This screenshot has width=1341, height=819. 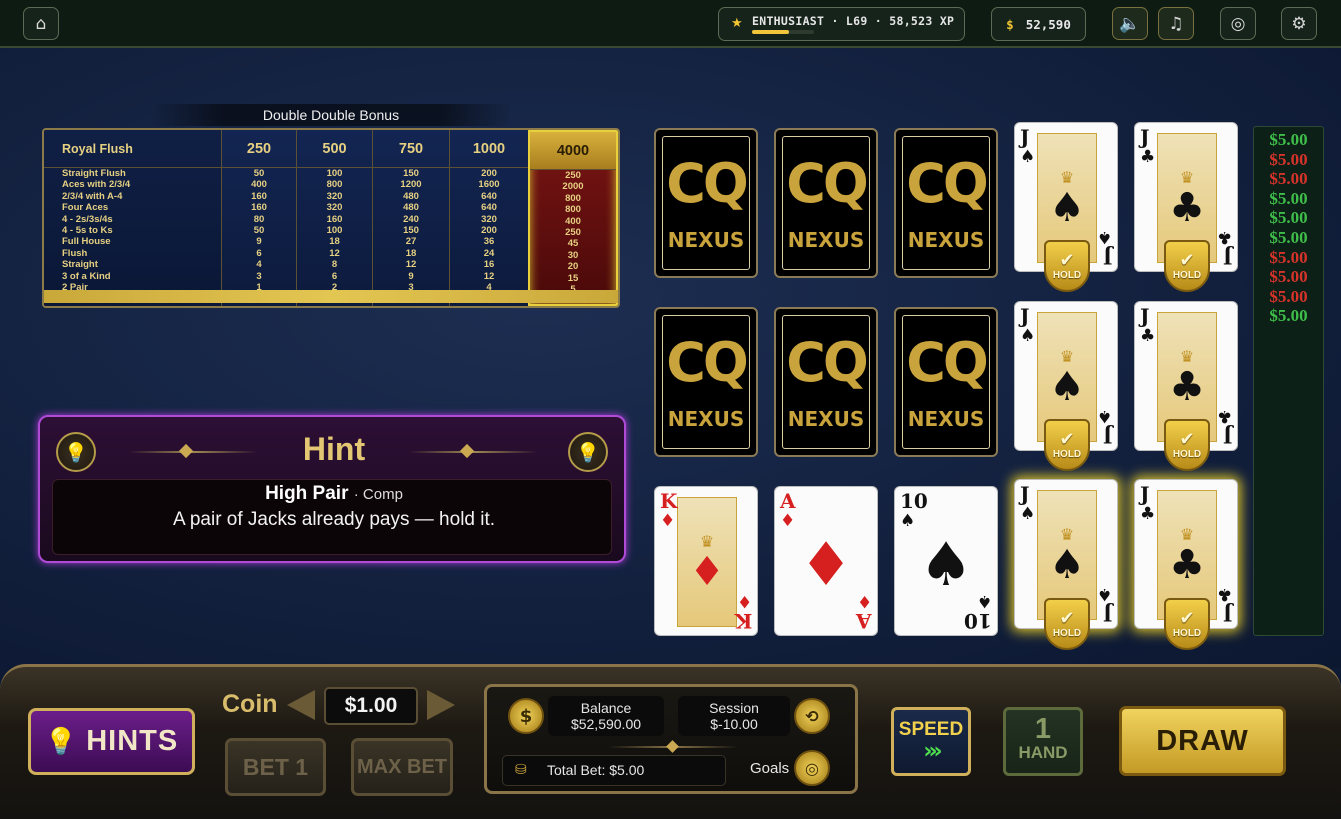 What do you see at coordinates (132, 741) in the screenshot?
I see `hints-label: HINTS` at bounding box center [132, 741].